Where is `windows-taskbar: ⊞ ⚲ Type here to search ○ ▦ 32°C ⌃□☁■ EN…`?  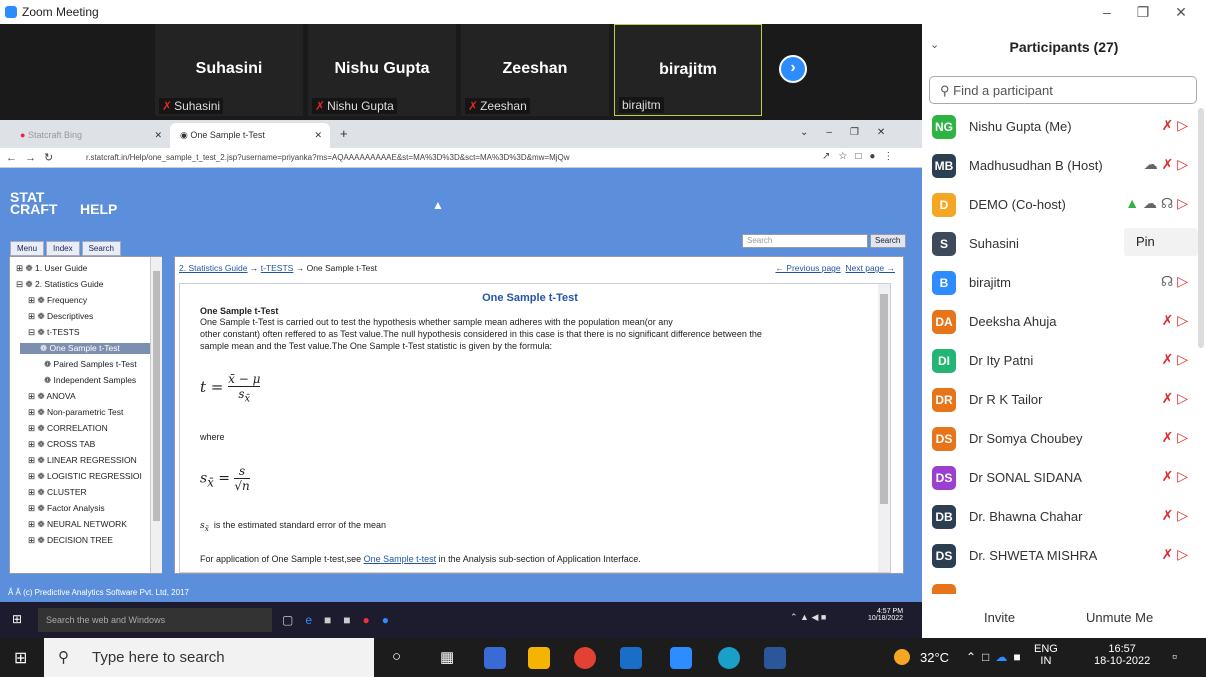 windows-taskbar: ⊞ ⚲ Type here to search ○ ▦ 32°C ⌃□☁■ EN… is located at coordinates (603, 657).